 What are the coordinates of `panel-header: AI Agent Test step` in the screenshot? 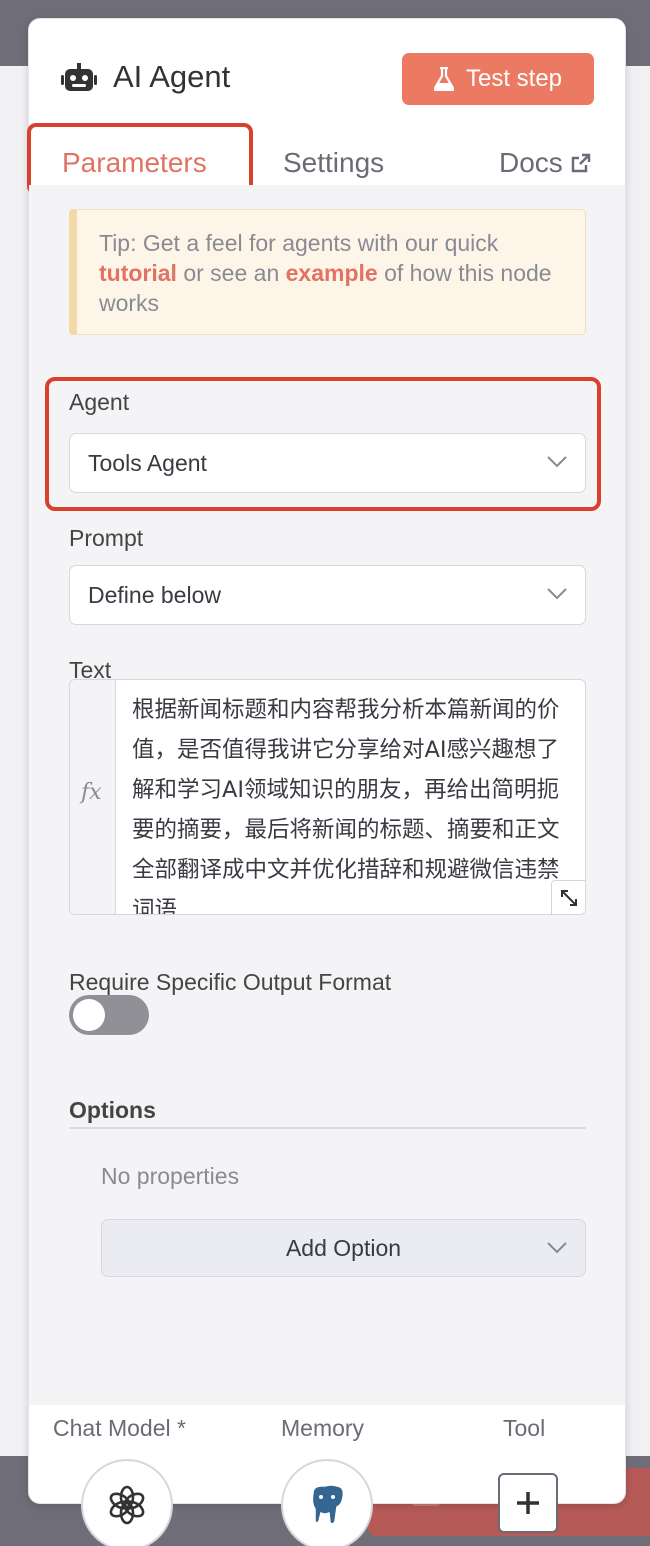 It's located at (327, 74).